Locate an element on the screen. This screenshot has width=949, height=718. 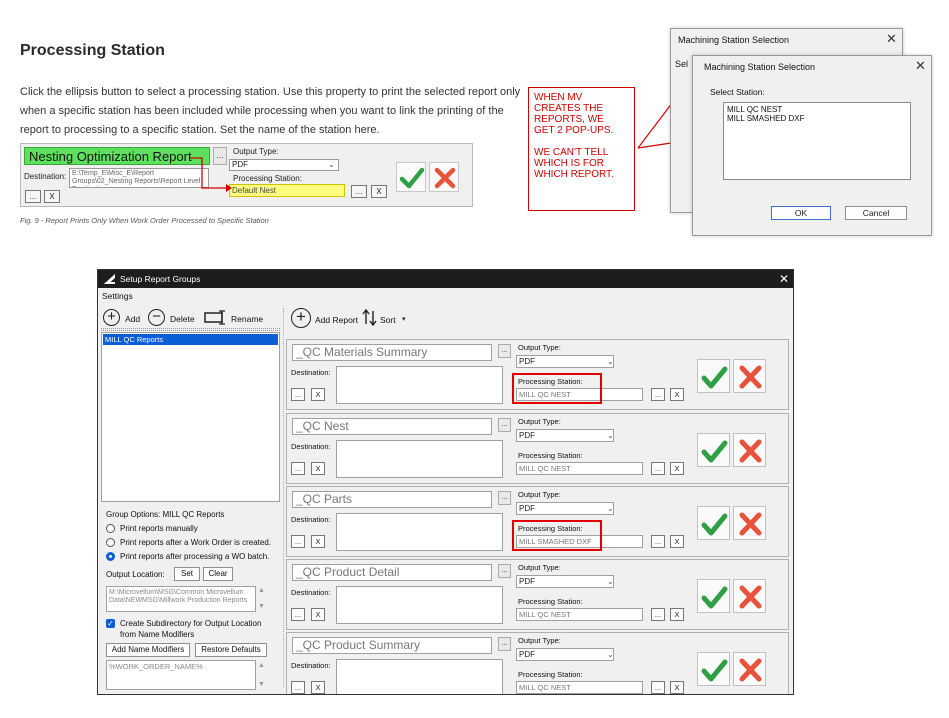
report-name-field: _QC Nest is located at coordinates (392, 426).